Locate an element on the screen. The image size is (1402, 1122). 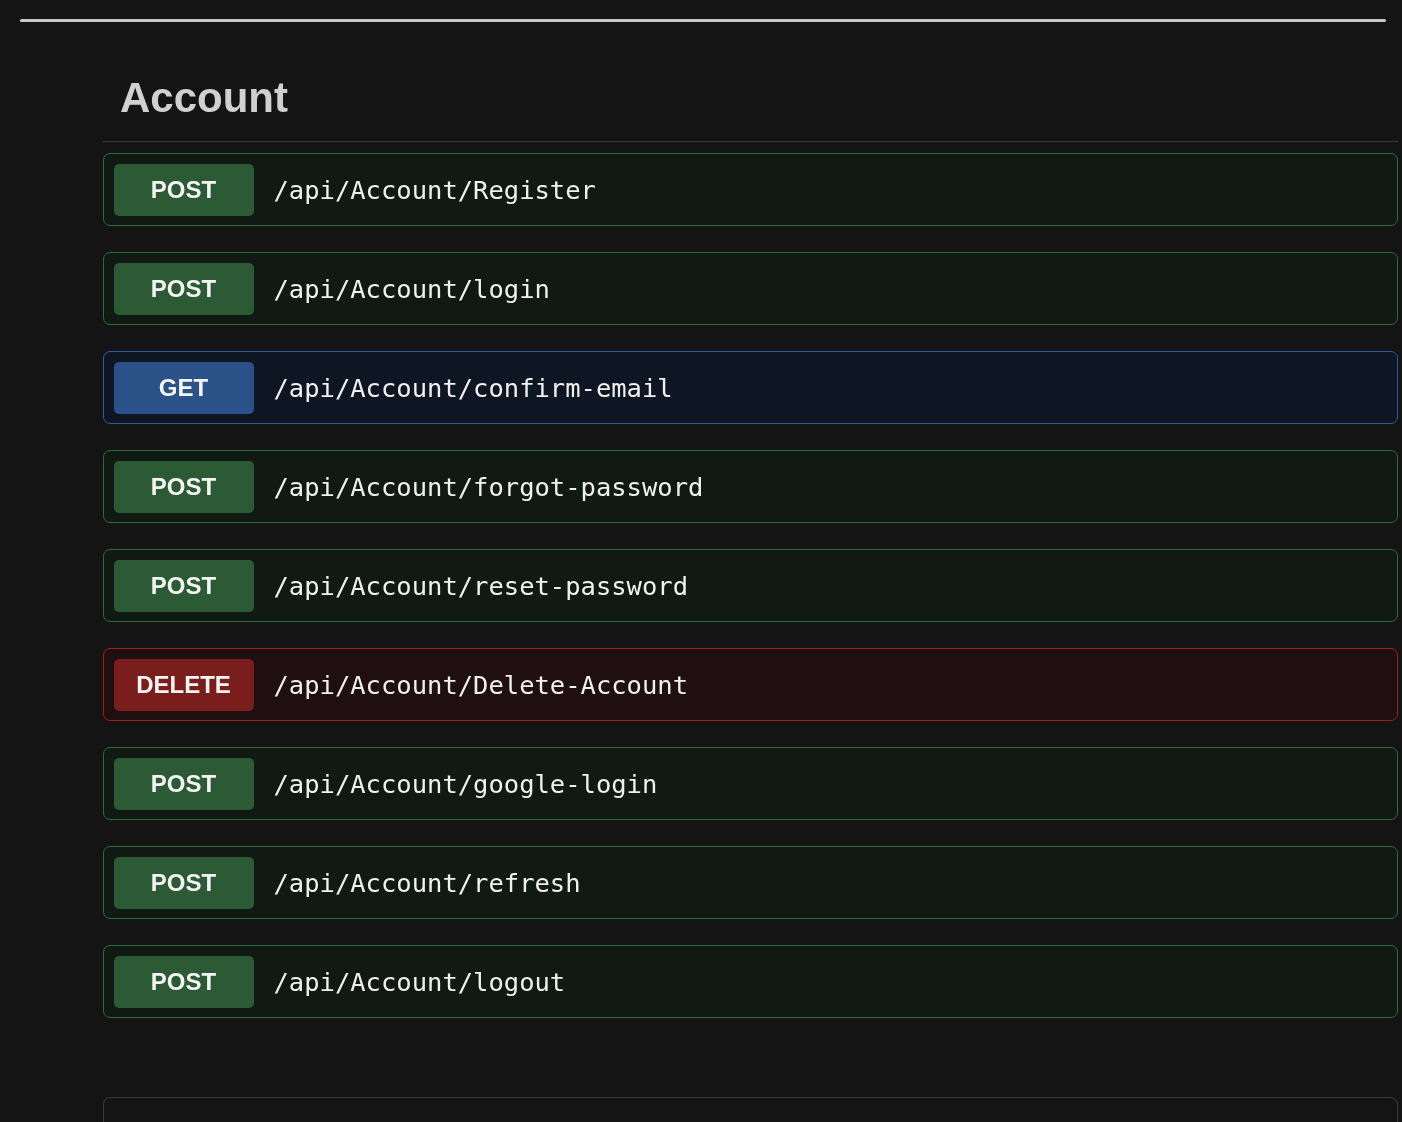
endpoint-path: /api/Account/confirm-email is located at coordinates (473, 387).